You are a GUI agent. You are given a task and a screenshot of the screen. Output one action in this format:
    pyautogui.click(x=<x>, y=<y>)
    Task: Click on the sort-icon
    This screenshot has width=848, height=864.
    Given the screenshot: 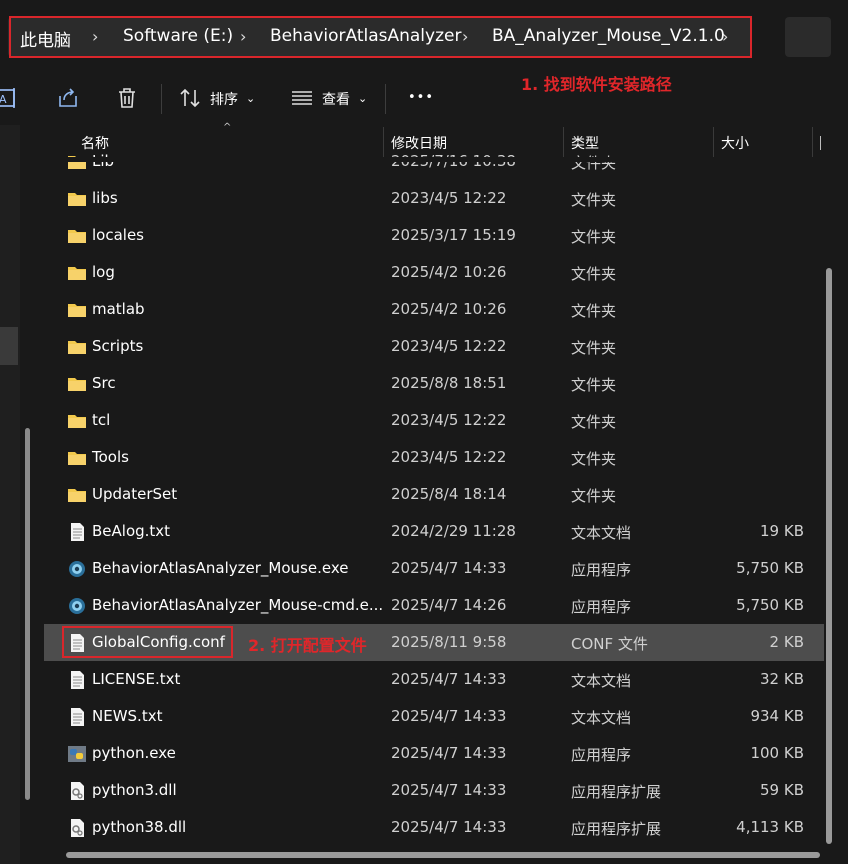 What is the action you would take?
    pyautogui.click(x=190, y=98)
    